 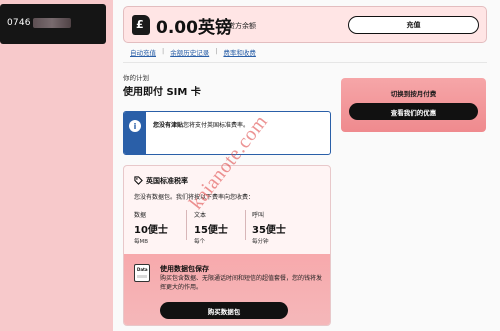 I want to click on sim-card-icon: £, so click(x=141, y=25).